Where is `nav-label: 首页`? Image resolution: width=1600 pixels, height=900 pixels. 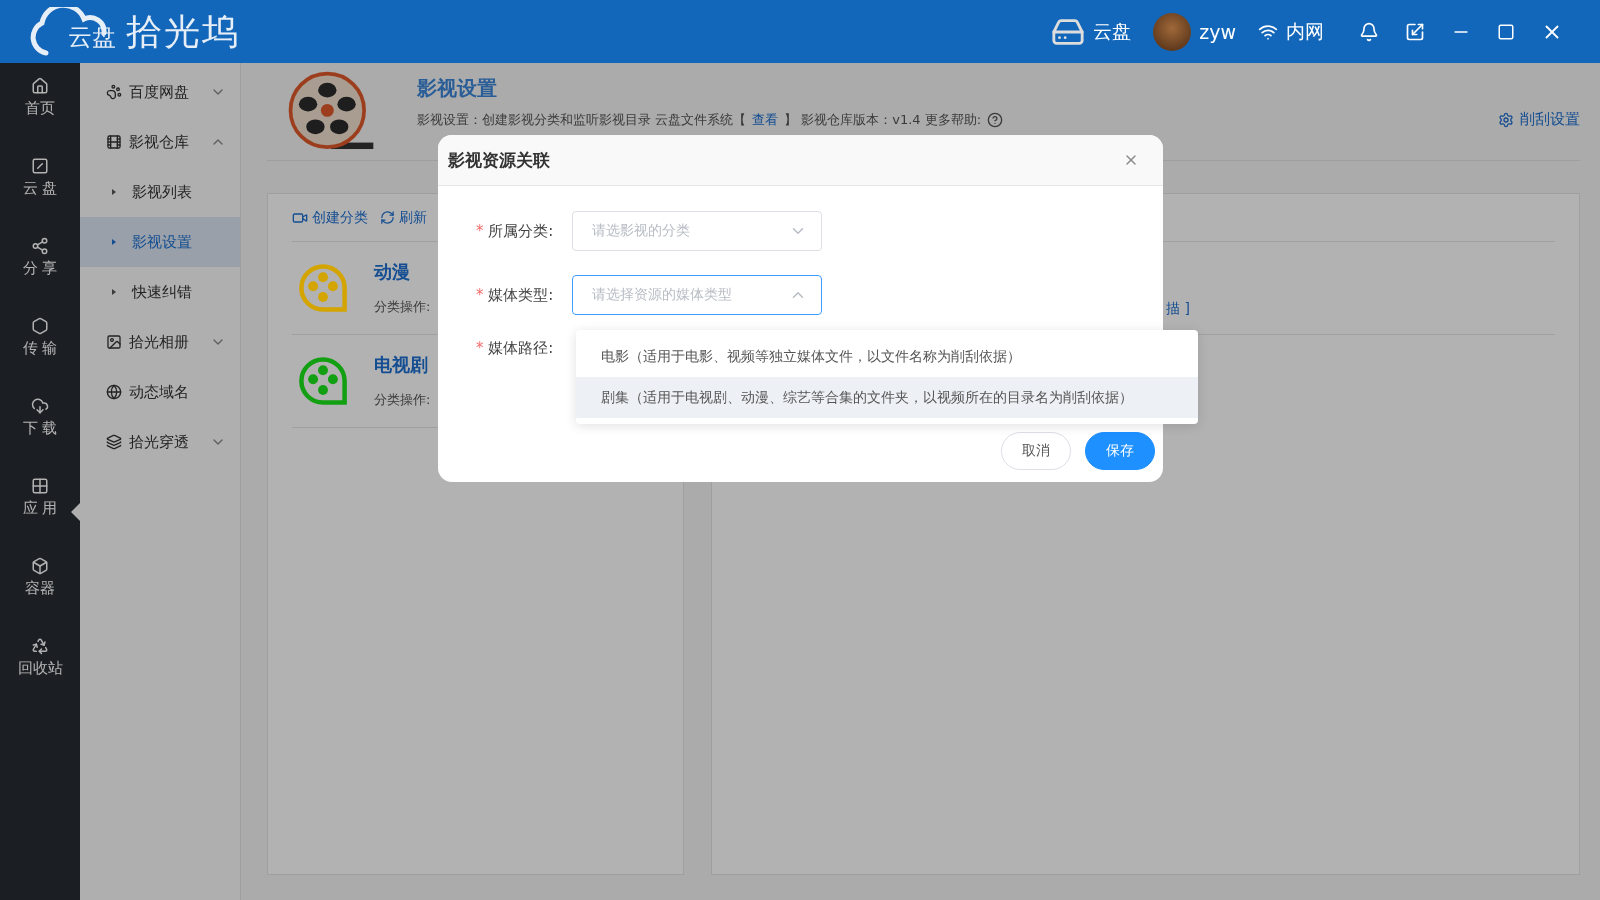 nav-label: 首页 is located at coordinates (40, 108).